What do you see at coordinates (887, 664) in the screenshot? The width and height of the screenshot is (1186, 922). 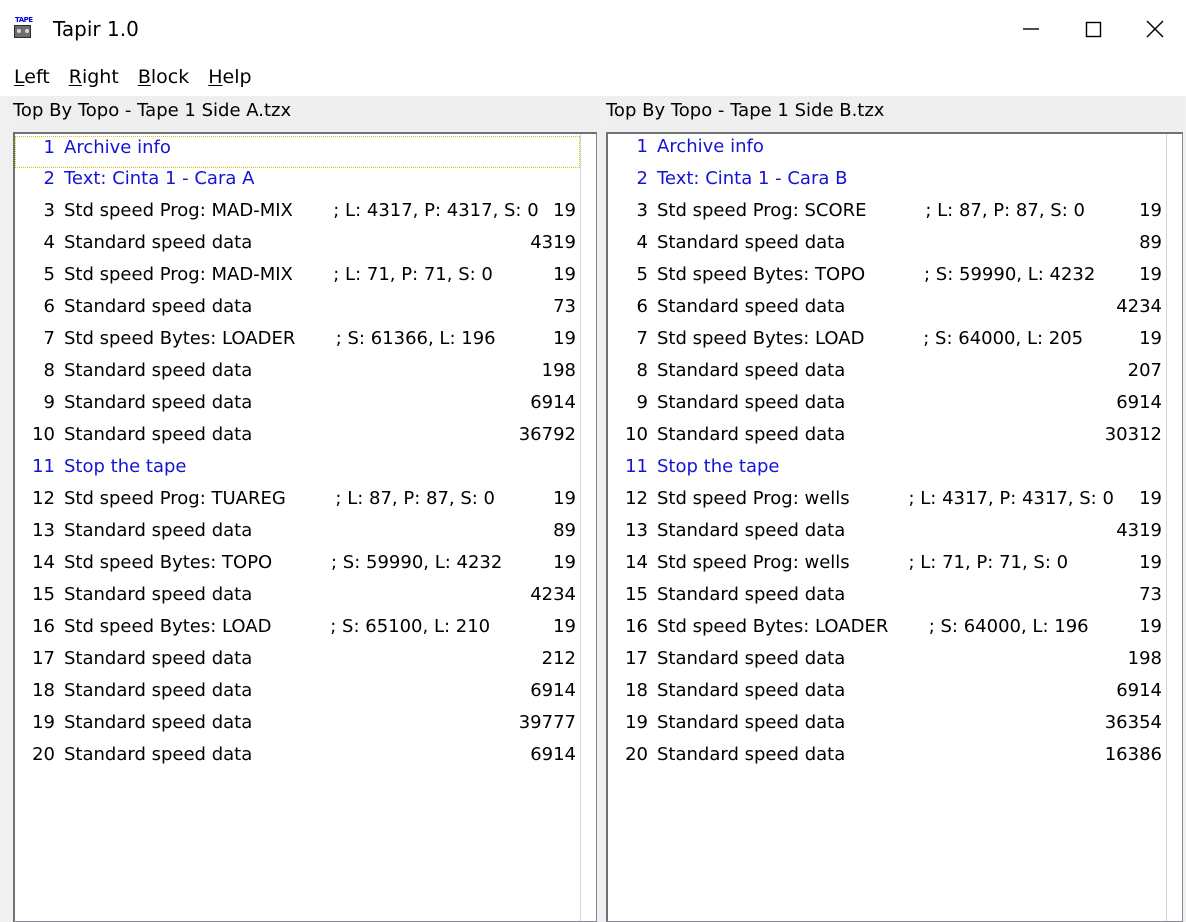 I see `table-row: 17 Standard speed data 198` at bounding box center [887, 664].